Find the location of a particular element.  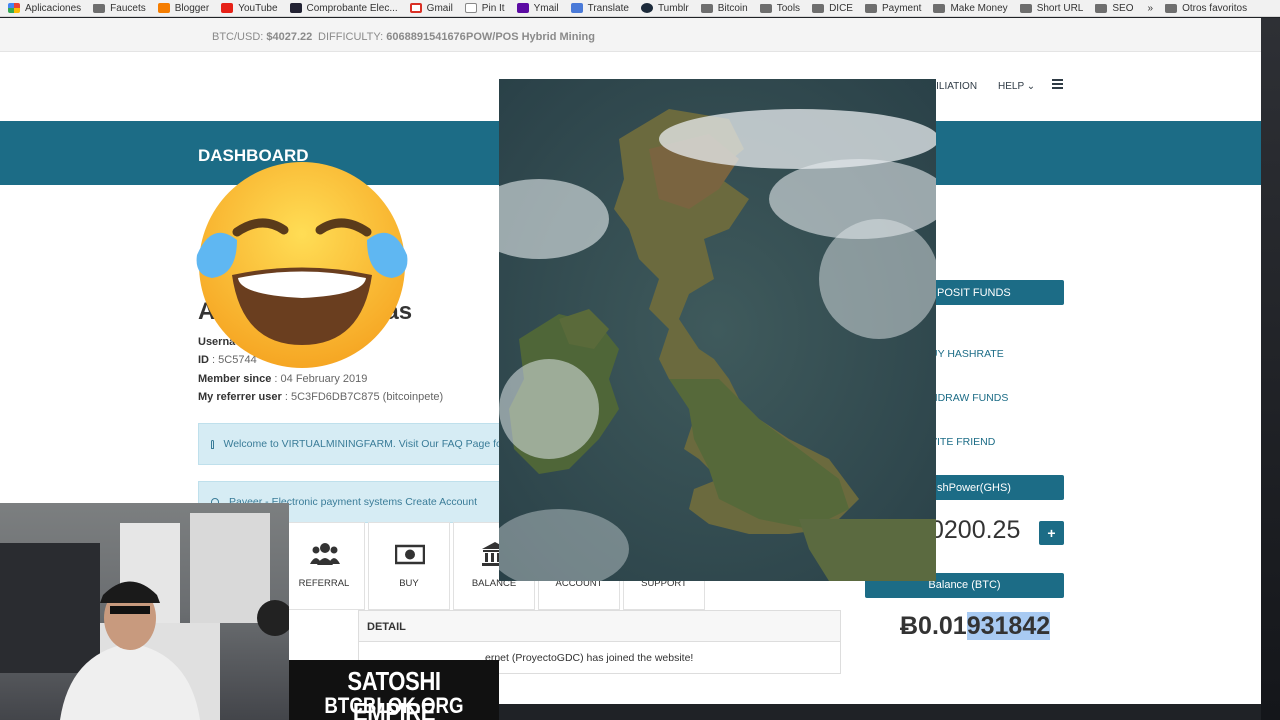

pin-icon is located at coordinates (470, 8).